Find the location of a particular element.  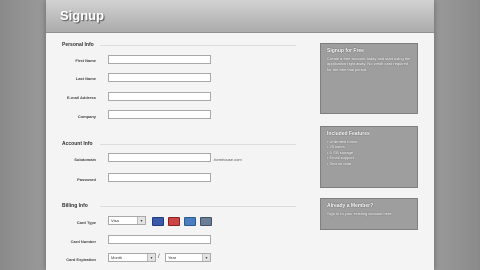

last-name-field is located at coordinates (159, 77).